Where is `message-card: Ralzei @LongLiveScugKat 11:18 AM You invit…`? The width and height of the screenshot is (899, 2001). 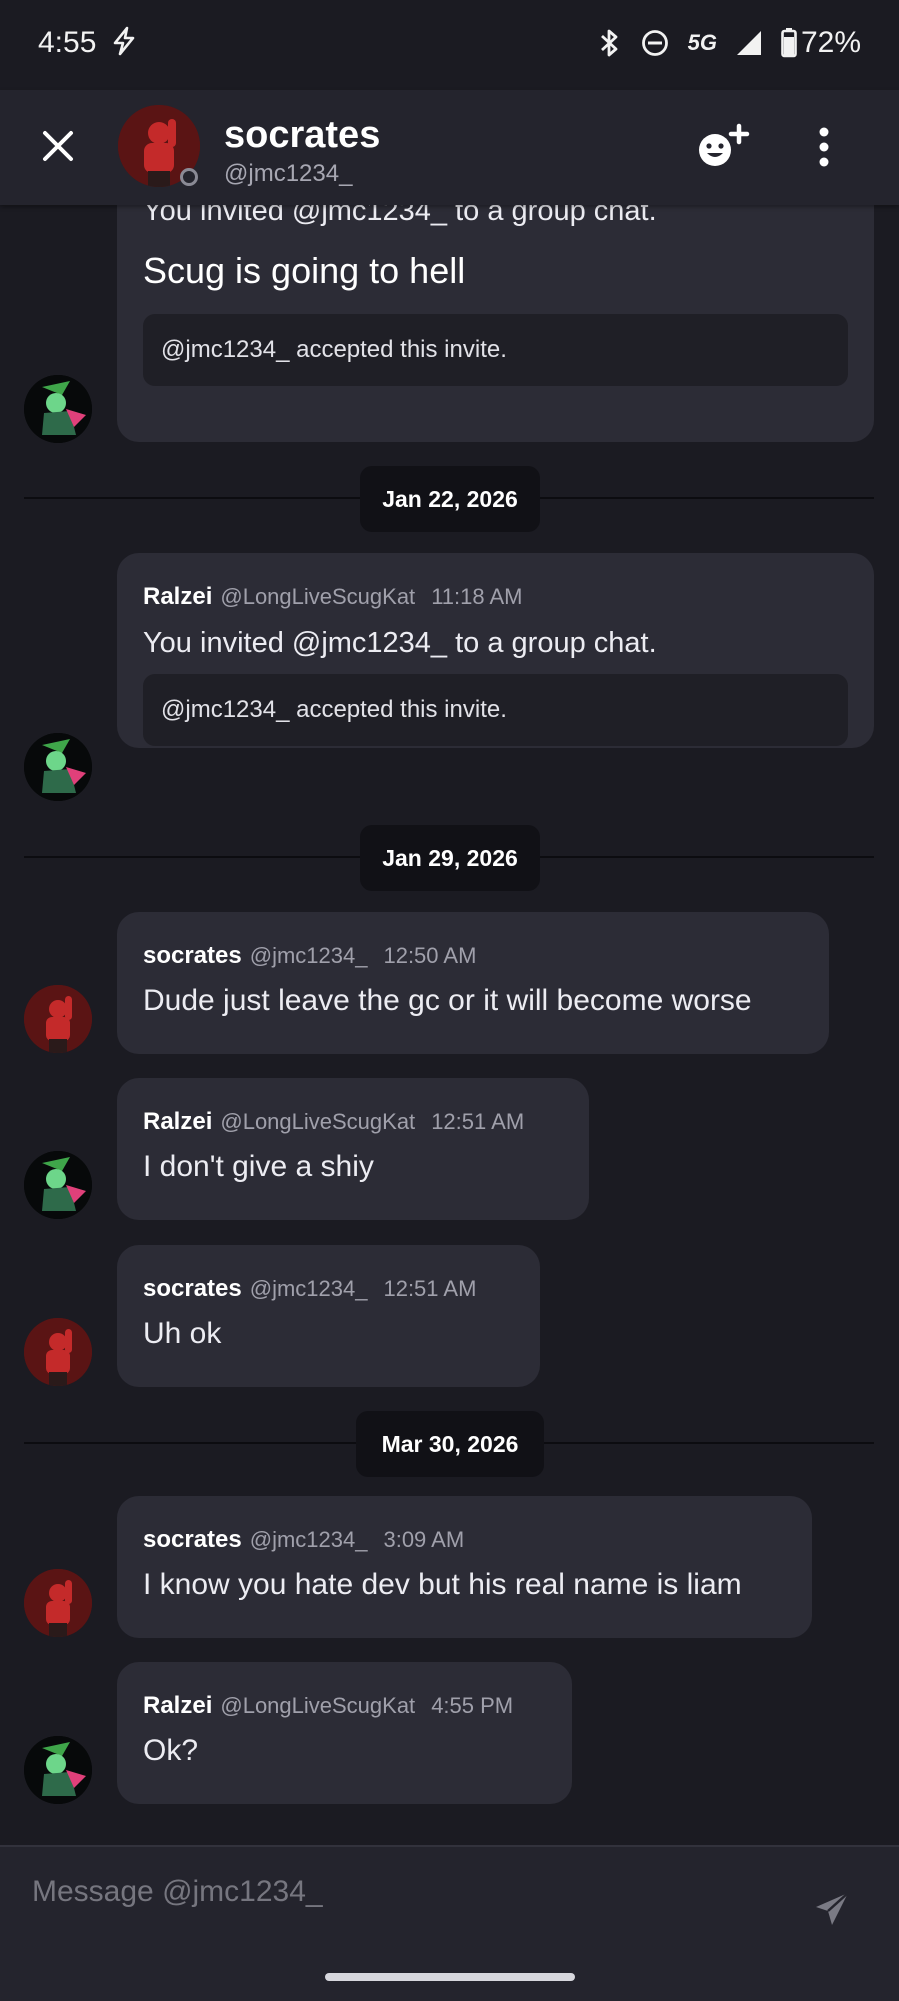 message-card: Ralzei @LongLiveScugKat 11:18 AM You invit… is located at coordinates (495, 650).